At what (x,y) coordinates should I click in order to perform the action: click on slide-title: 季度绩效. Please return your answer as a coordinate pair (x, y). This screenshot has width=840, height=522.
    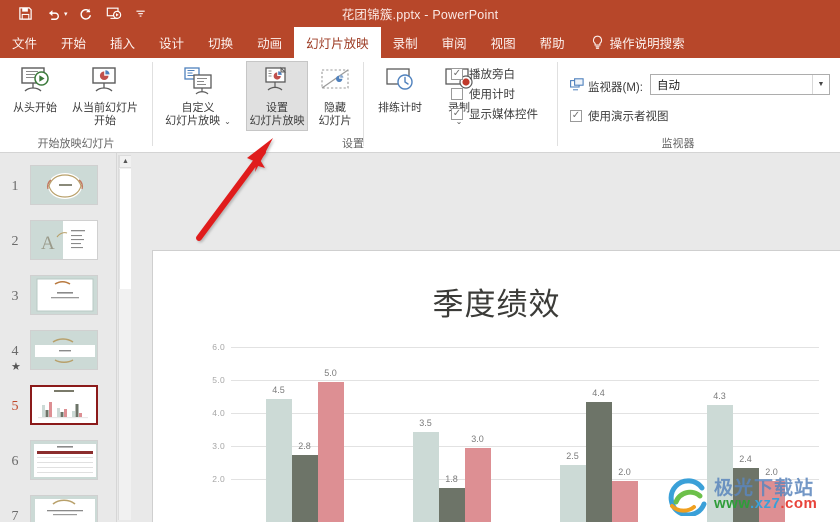
    Looking at the image, I should click on (496, 301).